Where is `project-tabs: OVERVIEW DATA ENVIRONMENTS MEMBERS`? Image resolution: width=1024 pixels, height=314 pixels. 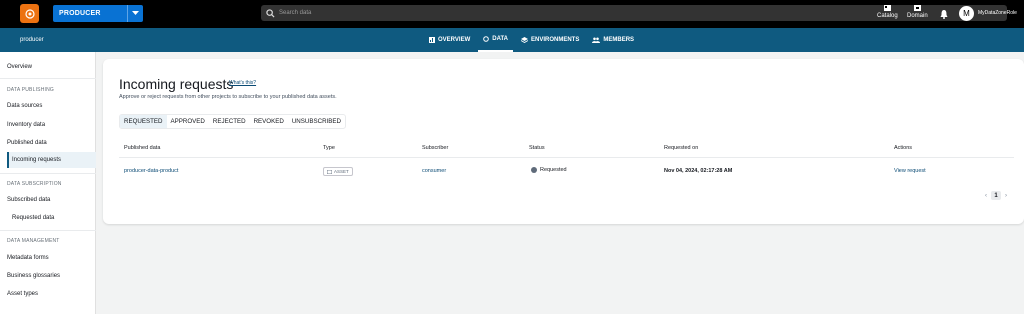
project-tabs: OVERVIEW DATA ENVIRONMENTS MEMBERS is located at coordinates (533, 40).